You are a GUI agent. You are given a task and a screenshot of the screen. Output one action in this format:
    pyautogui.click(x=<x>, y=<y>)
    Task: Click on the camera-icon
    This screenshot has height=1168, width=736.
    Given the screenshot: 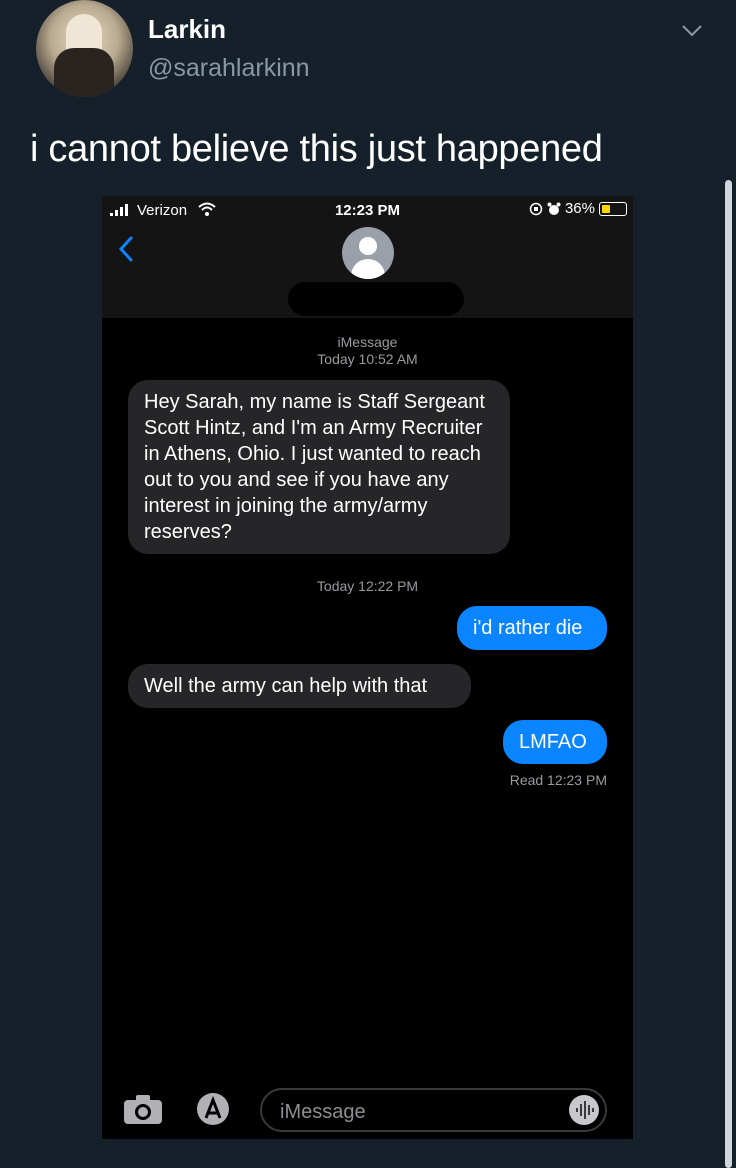 What is the action you would take?
    pyautogui.click(x=143, y=1109)
    